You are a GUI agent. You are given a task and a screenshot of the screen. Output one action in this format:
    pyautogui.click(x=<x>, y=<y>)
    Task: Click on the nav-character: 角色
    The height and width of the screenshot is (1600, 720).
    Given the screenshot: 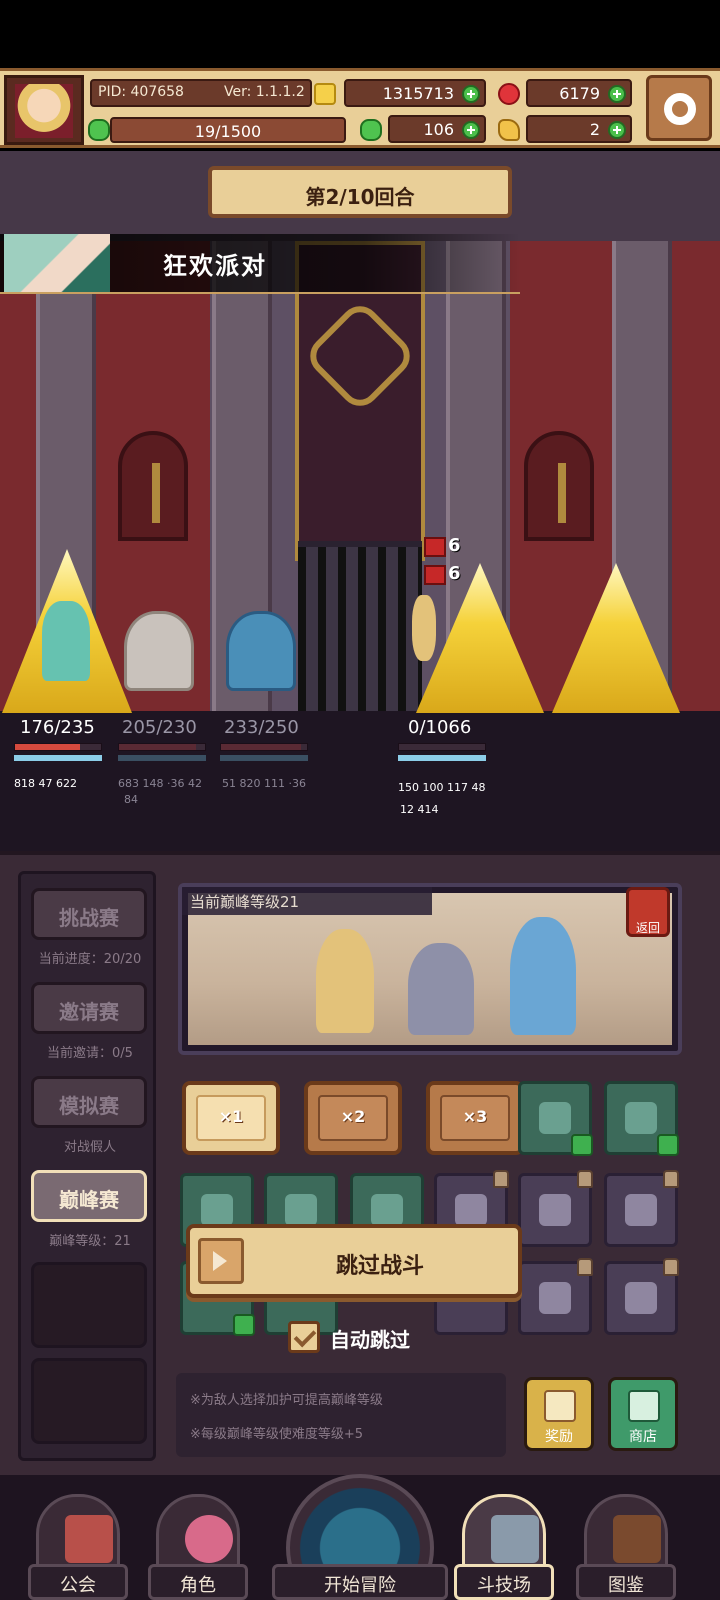 What is the action you would take?
    pyautogui.click(x=198, y=1547)
    